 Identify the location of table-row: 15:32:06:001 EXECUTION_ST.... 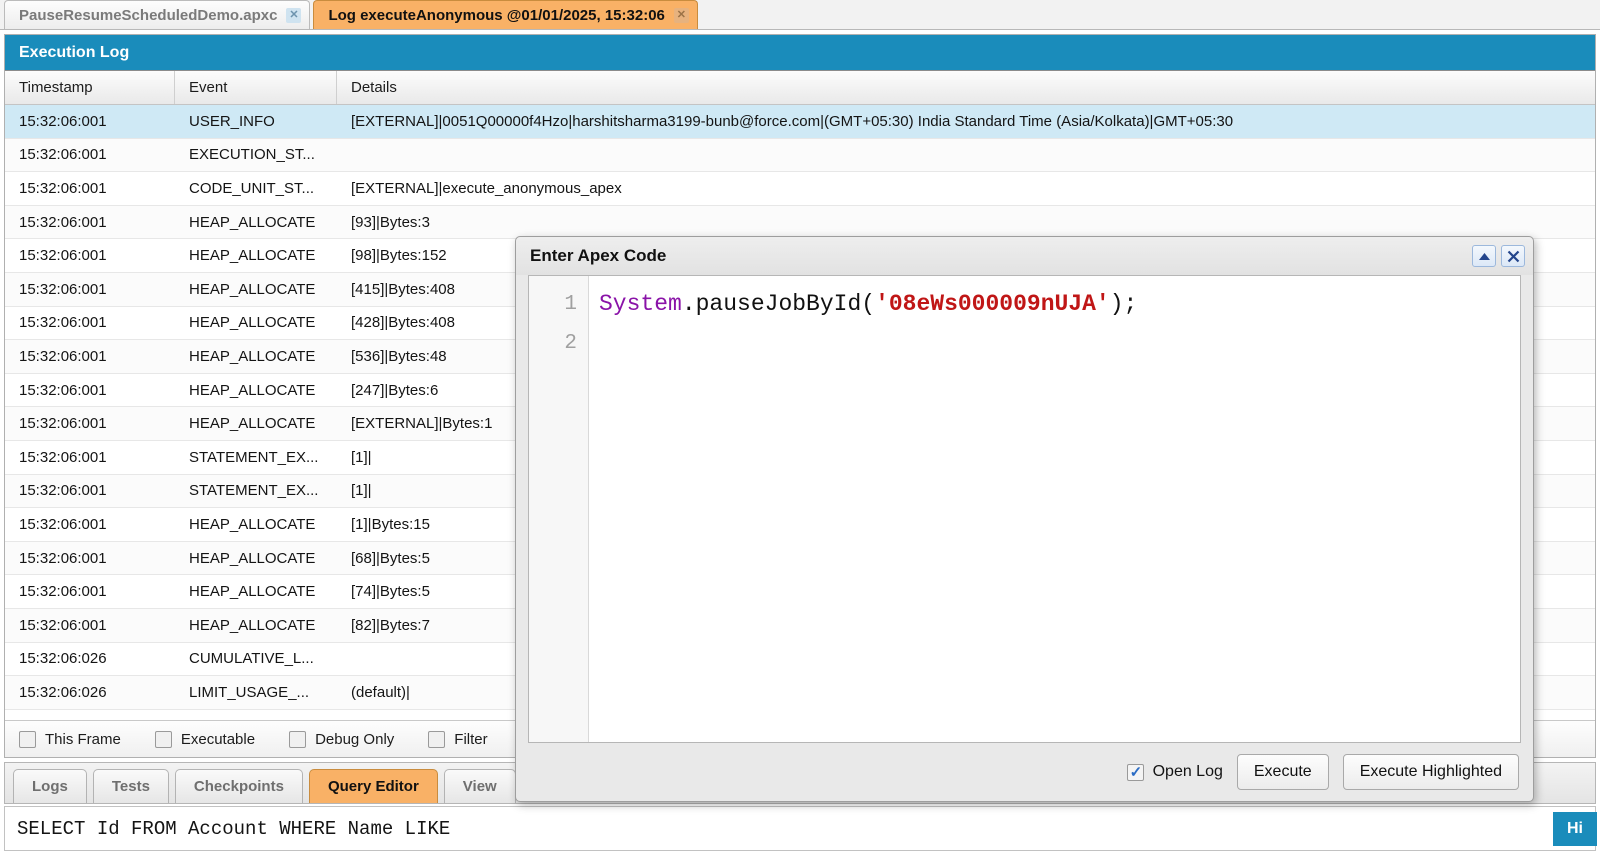
(800, 155).